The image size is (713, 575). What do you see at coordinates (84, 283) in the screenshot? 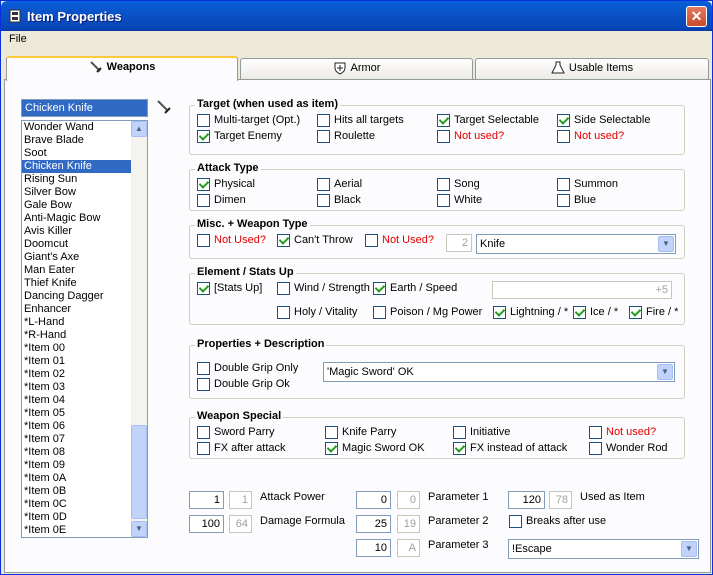
I see `list-item: Thief Knife` at bounding box center [84, 283].